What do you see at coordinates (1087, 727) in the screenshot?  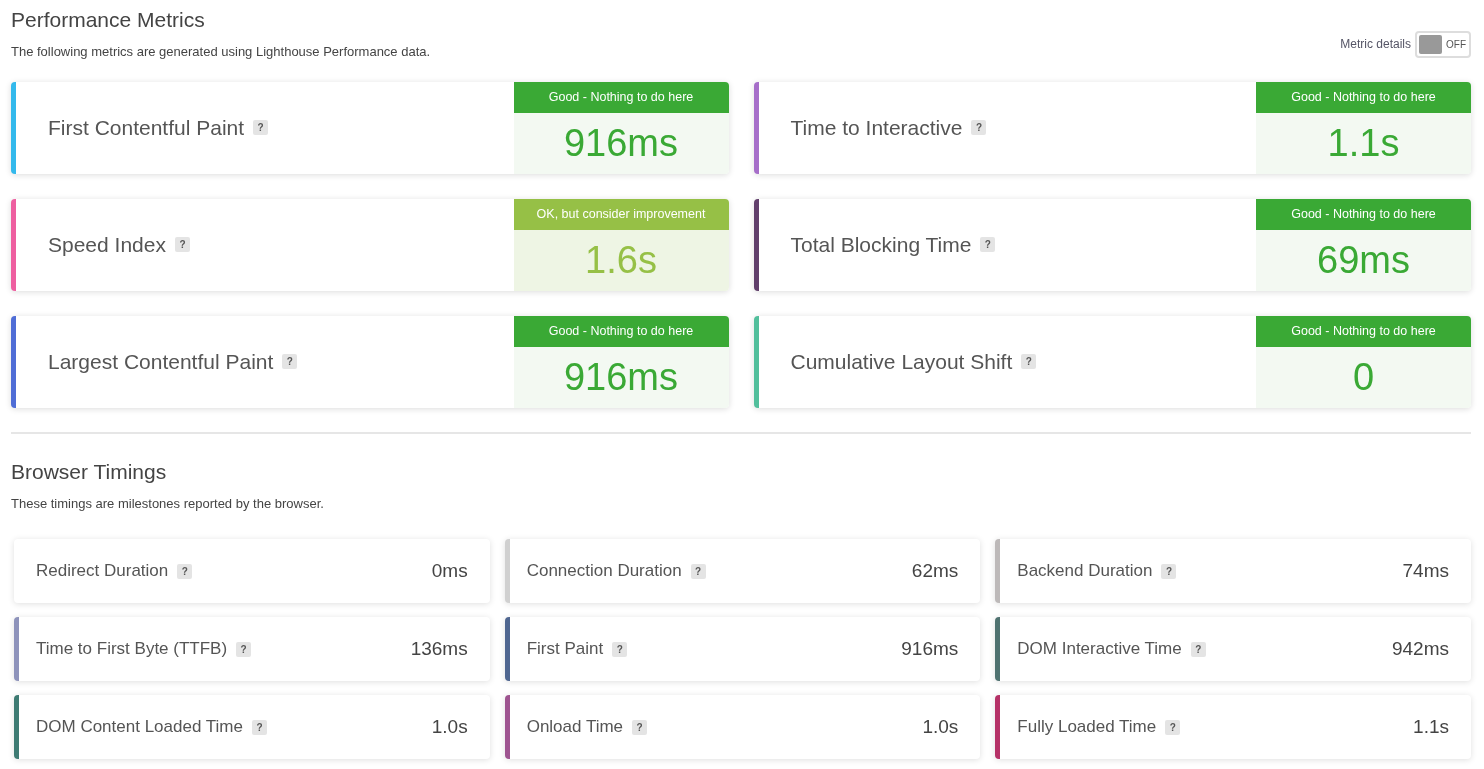 I see `timing-label: Fully Loaded Time` at bounding box center [1087, 727].